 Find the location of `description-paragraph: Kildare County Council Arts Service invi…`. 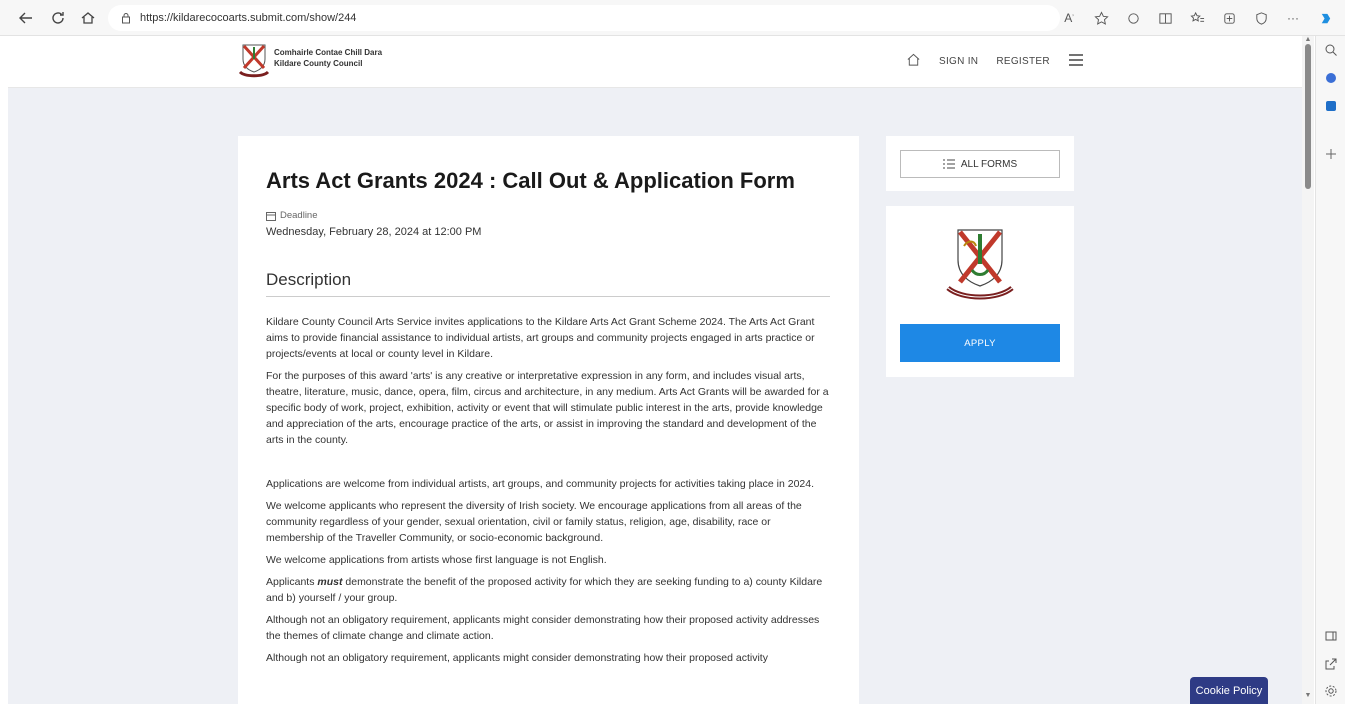

description-paragraph: Kildare County Council Arts Service invi… is located at coordinates (540, 338).